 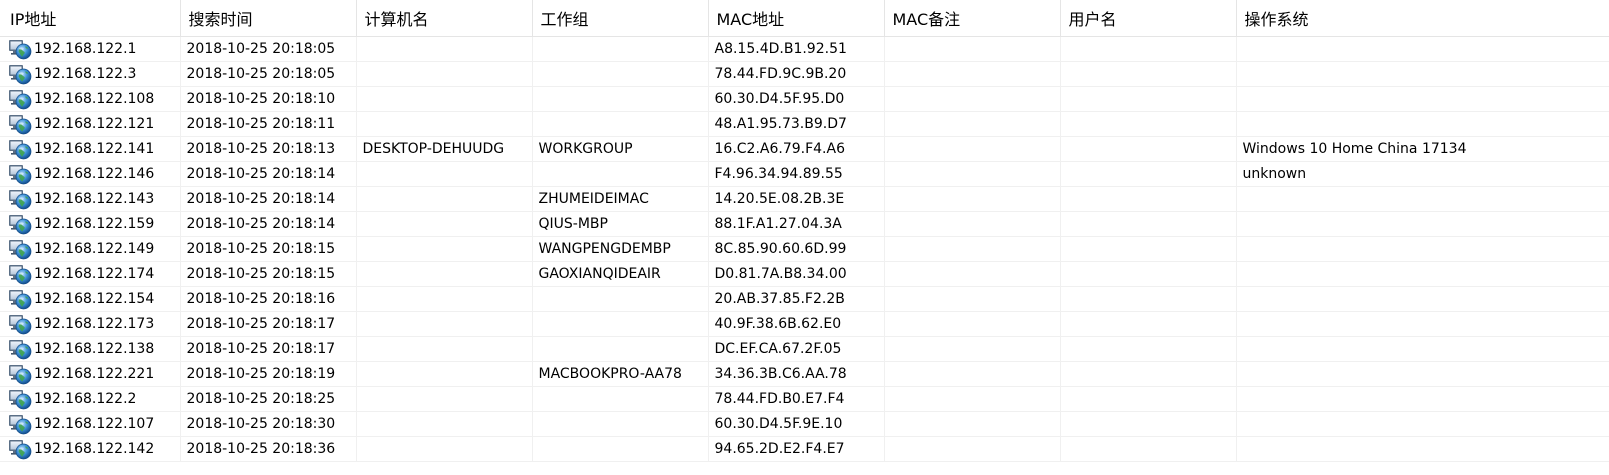 I want to click on ip-address-text: 192.168.122.154, so click(x=94, y=299).